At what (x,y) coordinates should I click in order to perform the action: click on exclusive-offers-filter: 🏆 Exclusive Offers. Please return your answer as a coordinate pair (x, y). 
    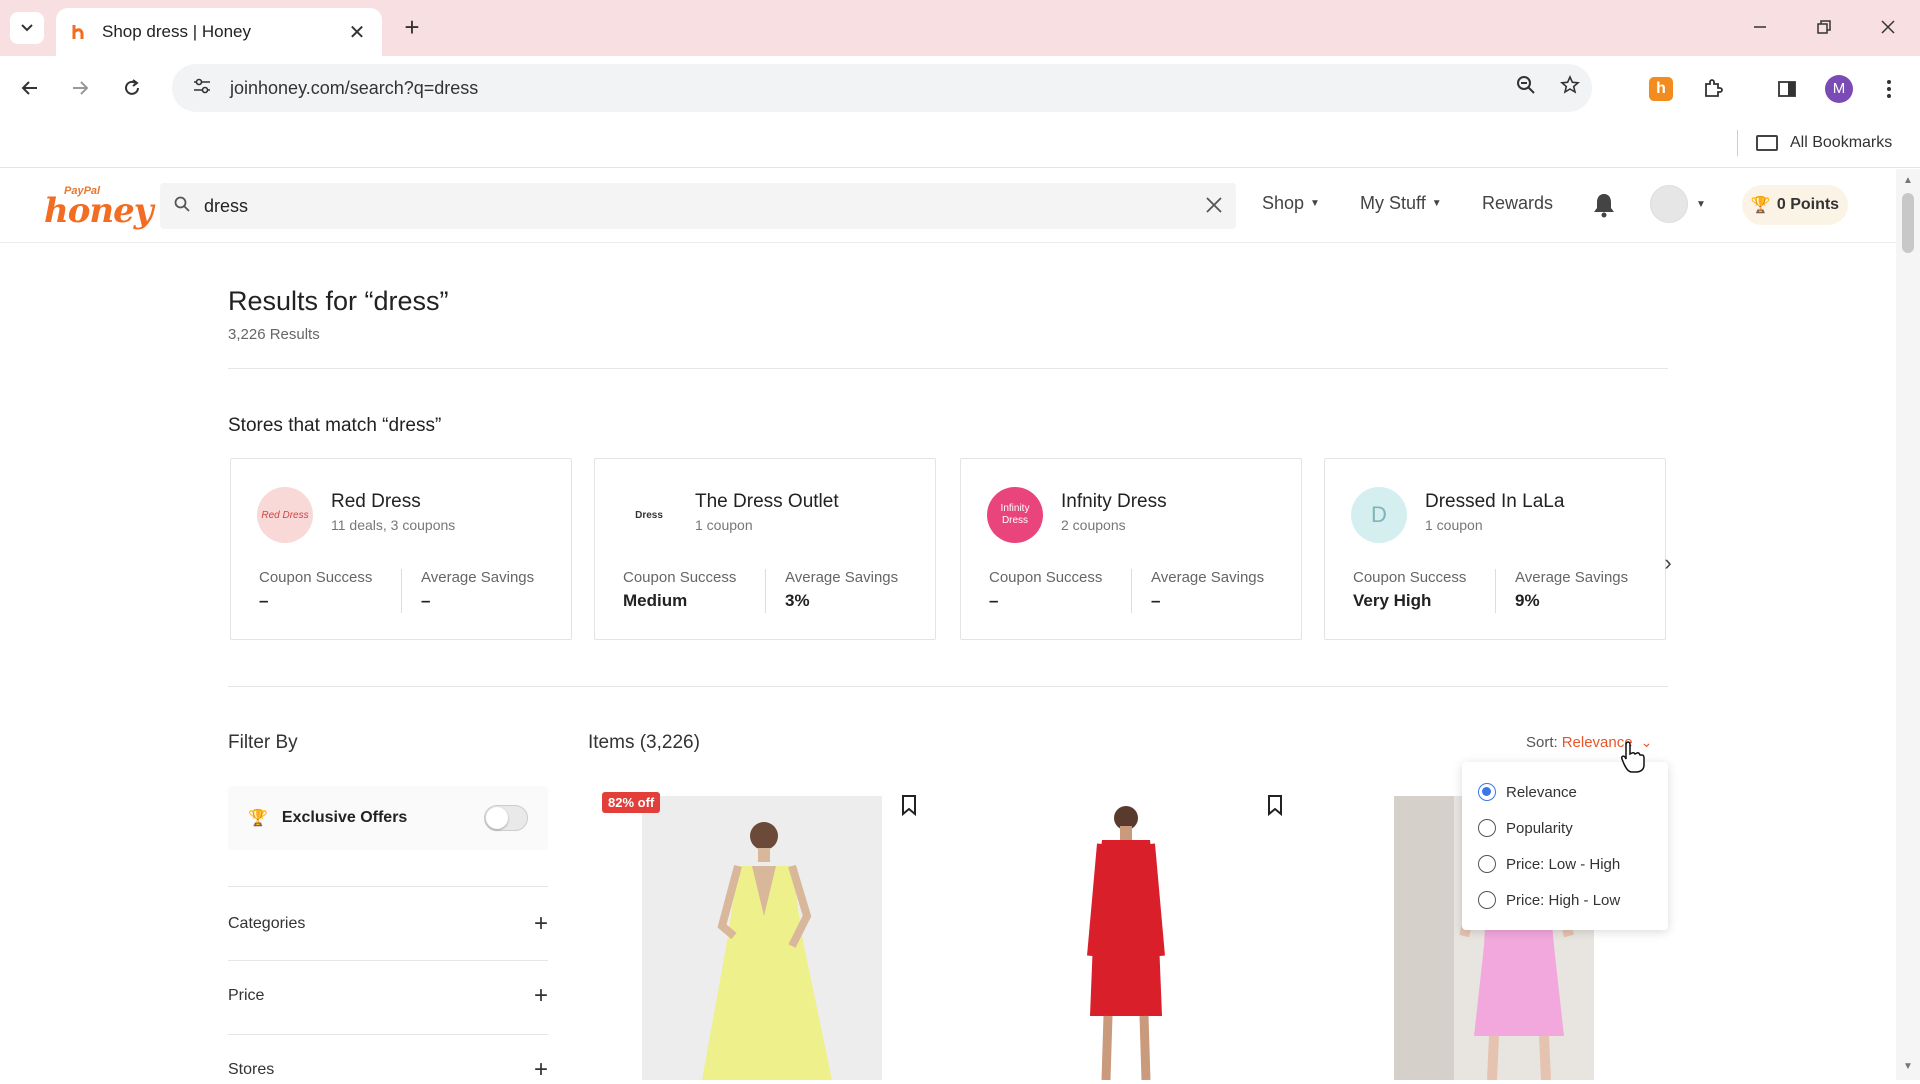
    Looking at the image, I should click on (388, 818).